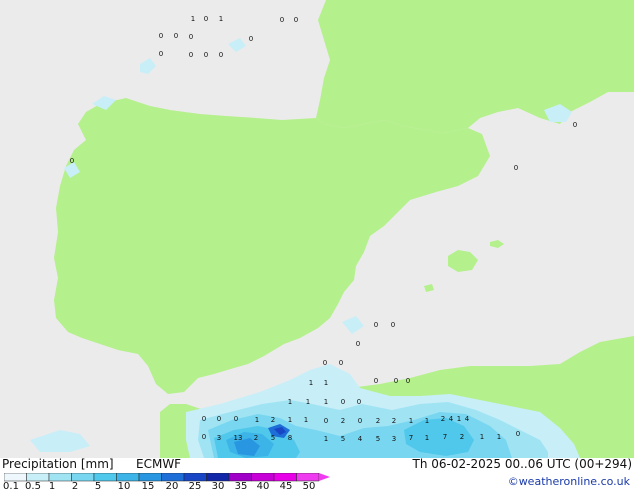  I want to click on legend-tick-label: 20, so click(172, 486).